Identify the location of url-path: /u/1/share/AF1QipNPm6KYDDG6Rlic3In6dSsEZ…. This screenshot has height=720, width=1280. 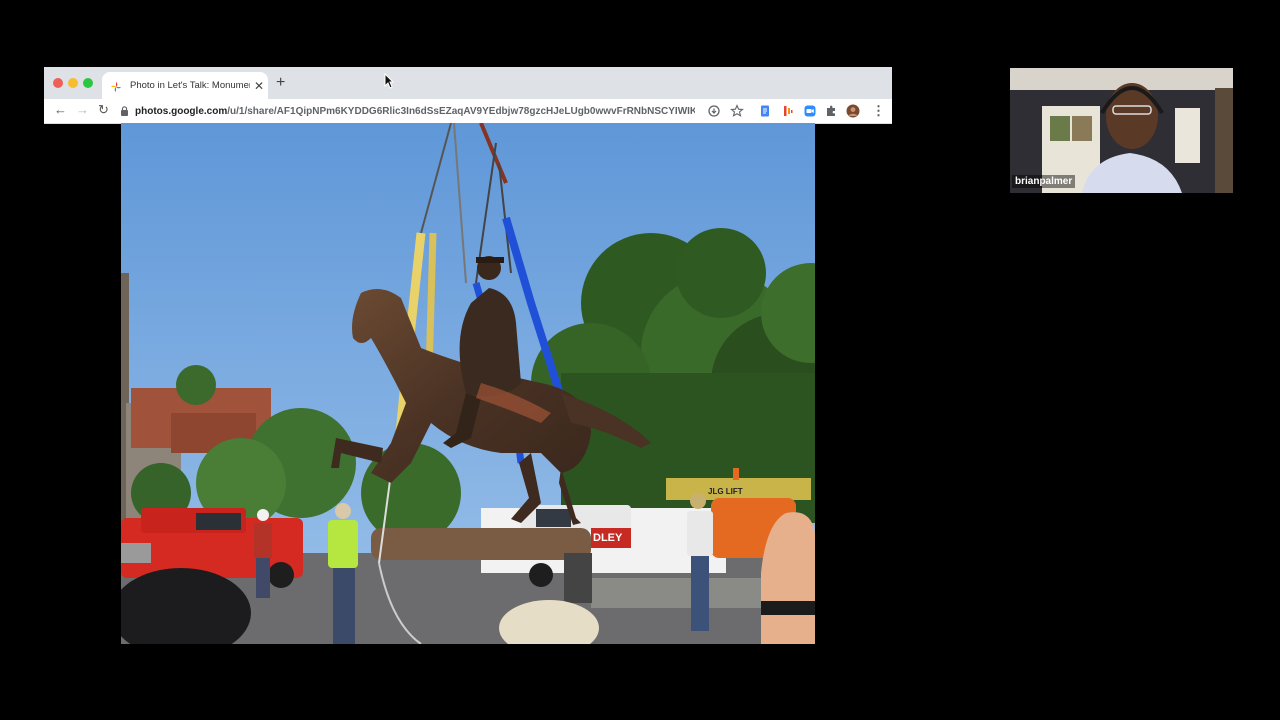
(461, 111).